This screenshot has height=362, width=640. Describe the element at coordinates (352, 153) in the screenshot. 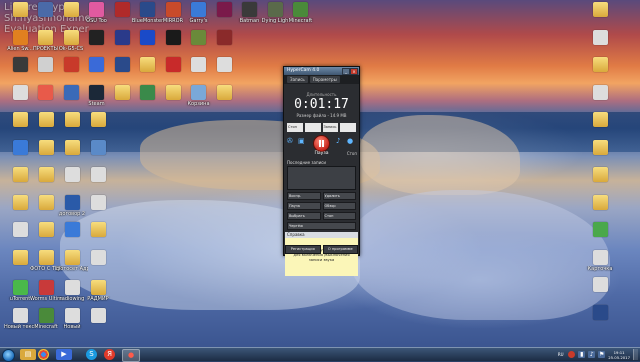

I see `stop-label: Стоп` at that location.